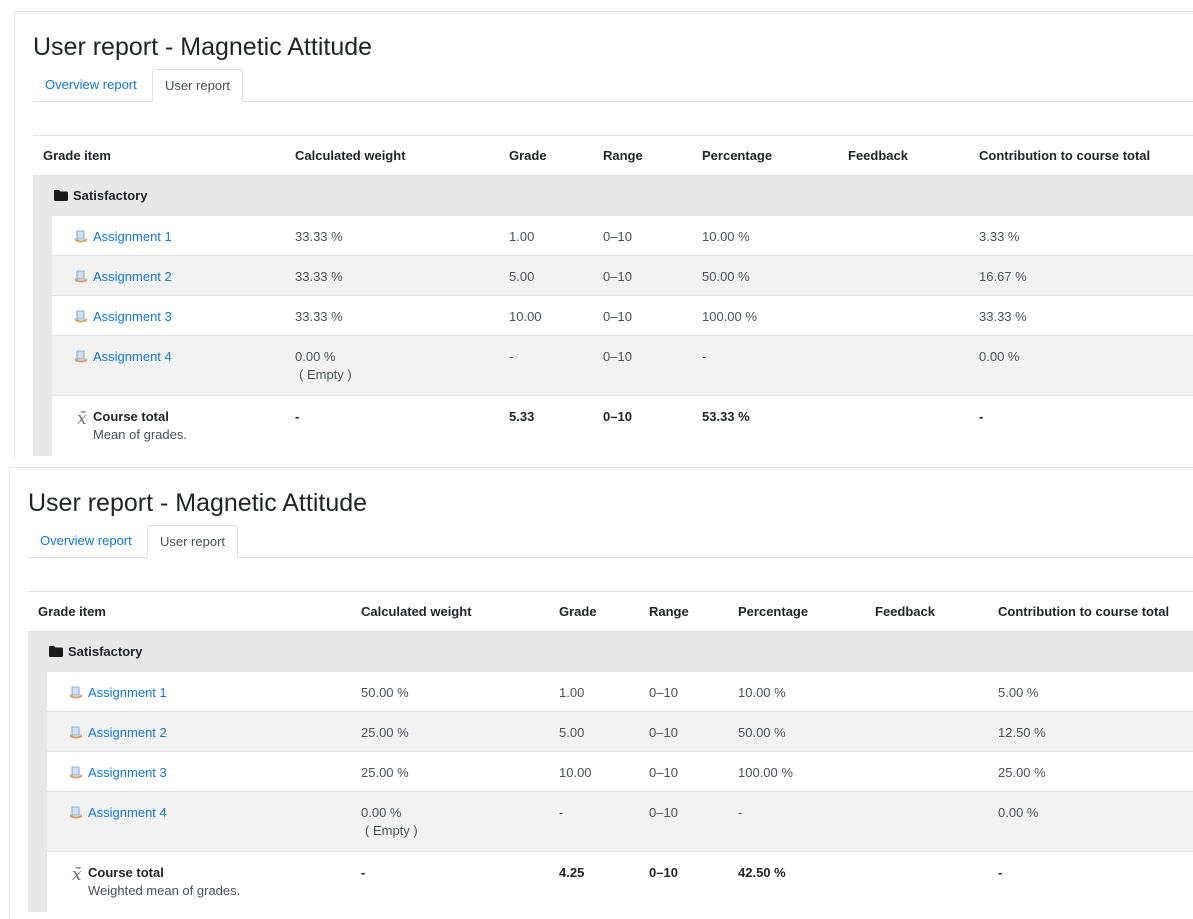 Image resolution: width=1193 pixels, height=919 pixels. What do you see at coordinates (726, 416) in the screenshot?
I see `percentage-value: 53.33 %` at bounding box center [726, 416].